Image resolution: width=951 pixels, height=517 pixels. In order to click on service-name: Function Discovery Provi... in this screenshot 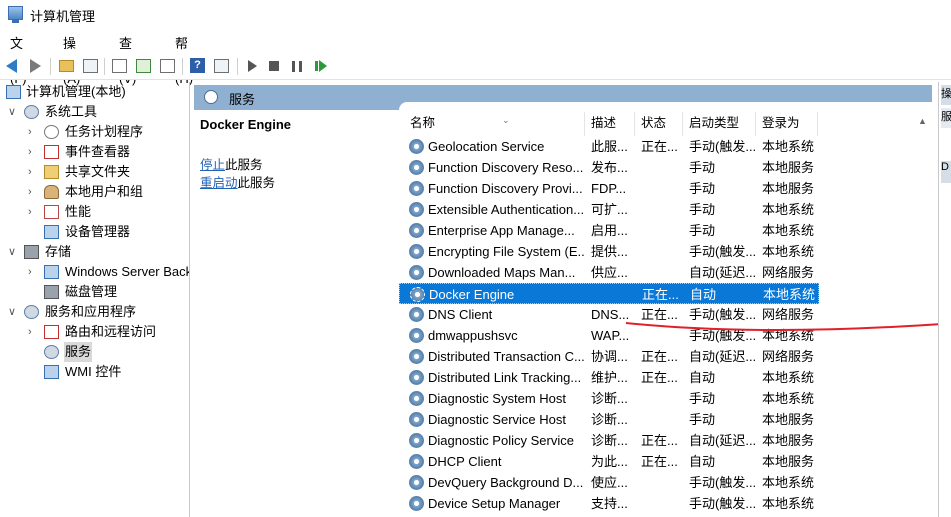, I will do `click(505, 188)`.